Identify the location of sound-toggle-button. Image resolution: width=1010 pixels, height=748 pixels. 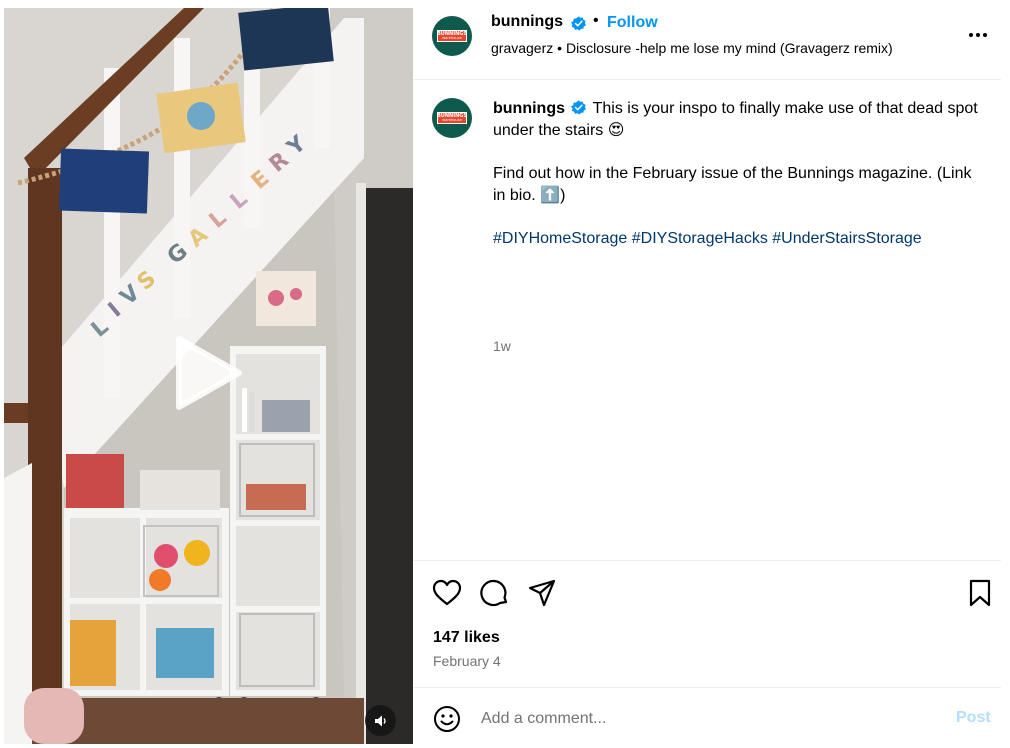
(380, 720).